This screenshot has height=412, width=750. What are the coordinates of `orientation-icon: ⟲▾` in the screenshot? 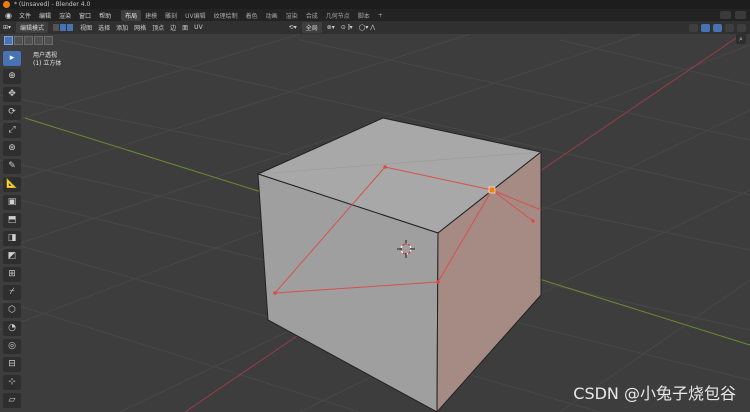 It's located at (293, 27).